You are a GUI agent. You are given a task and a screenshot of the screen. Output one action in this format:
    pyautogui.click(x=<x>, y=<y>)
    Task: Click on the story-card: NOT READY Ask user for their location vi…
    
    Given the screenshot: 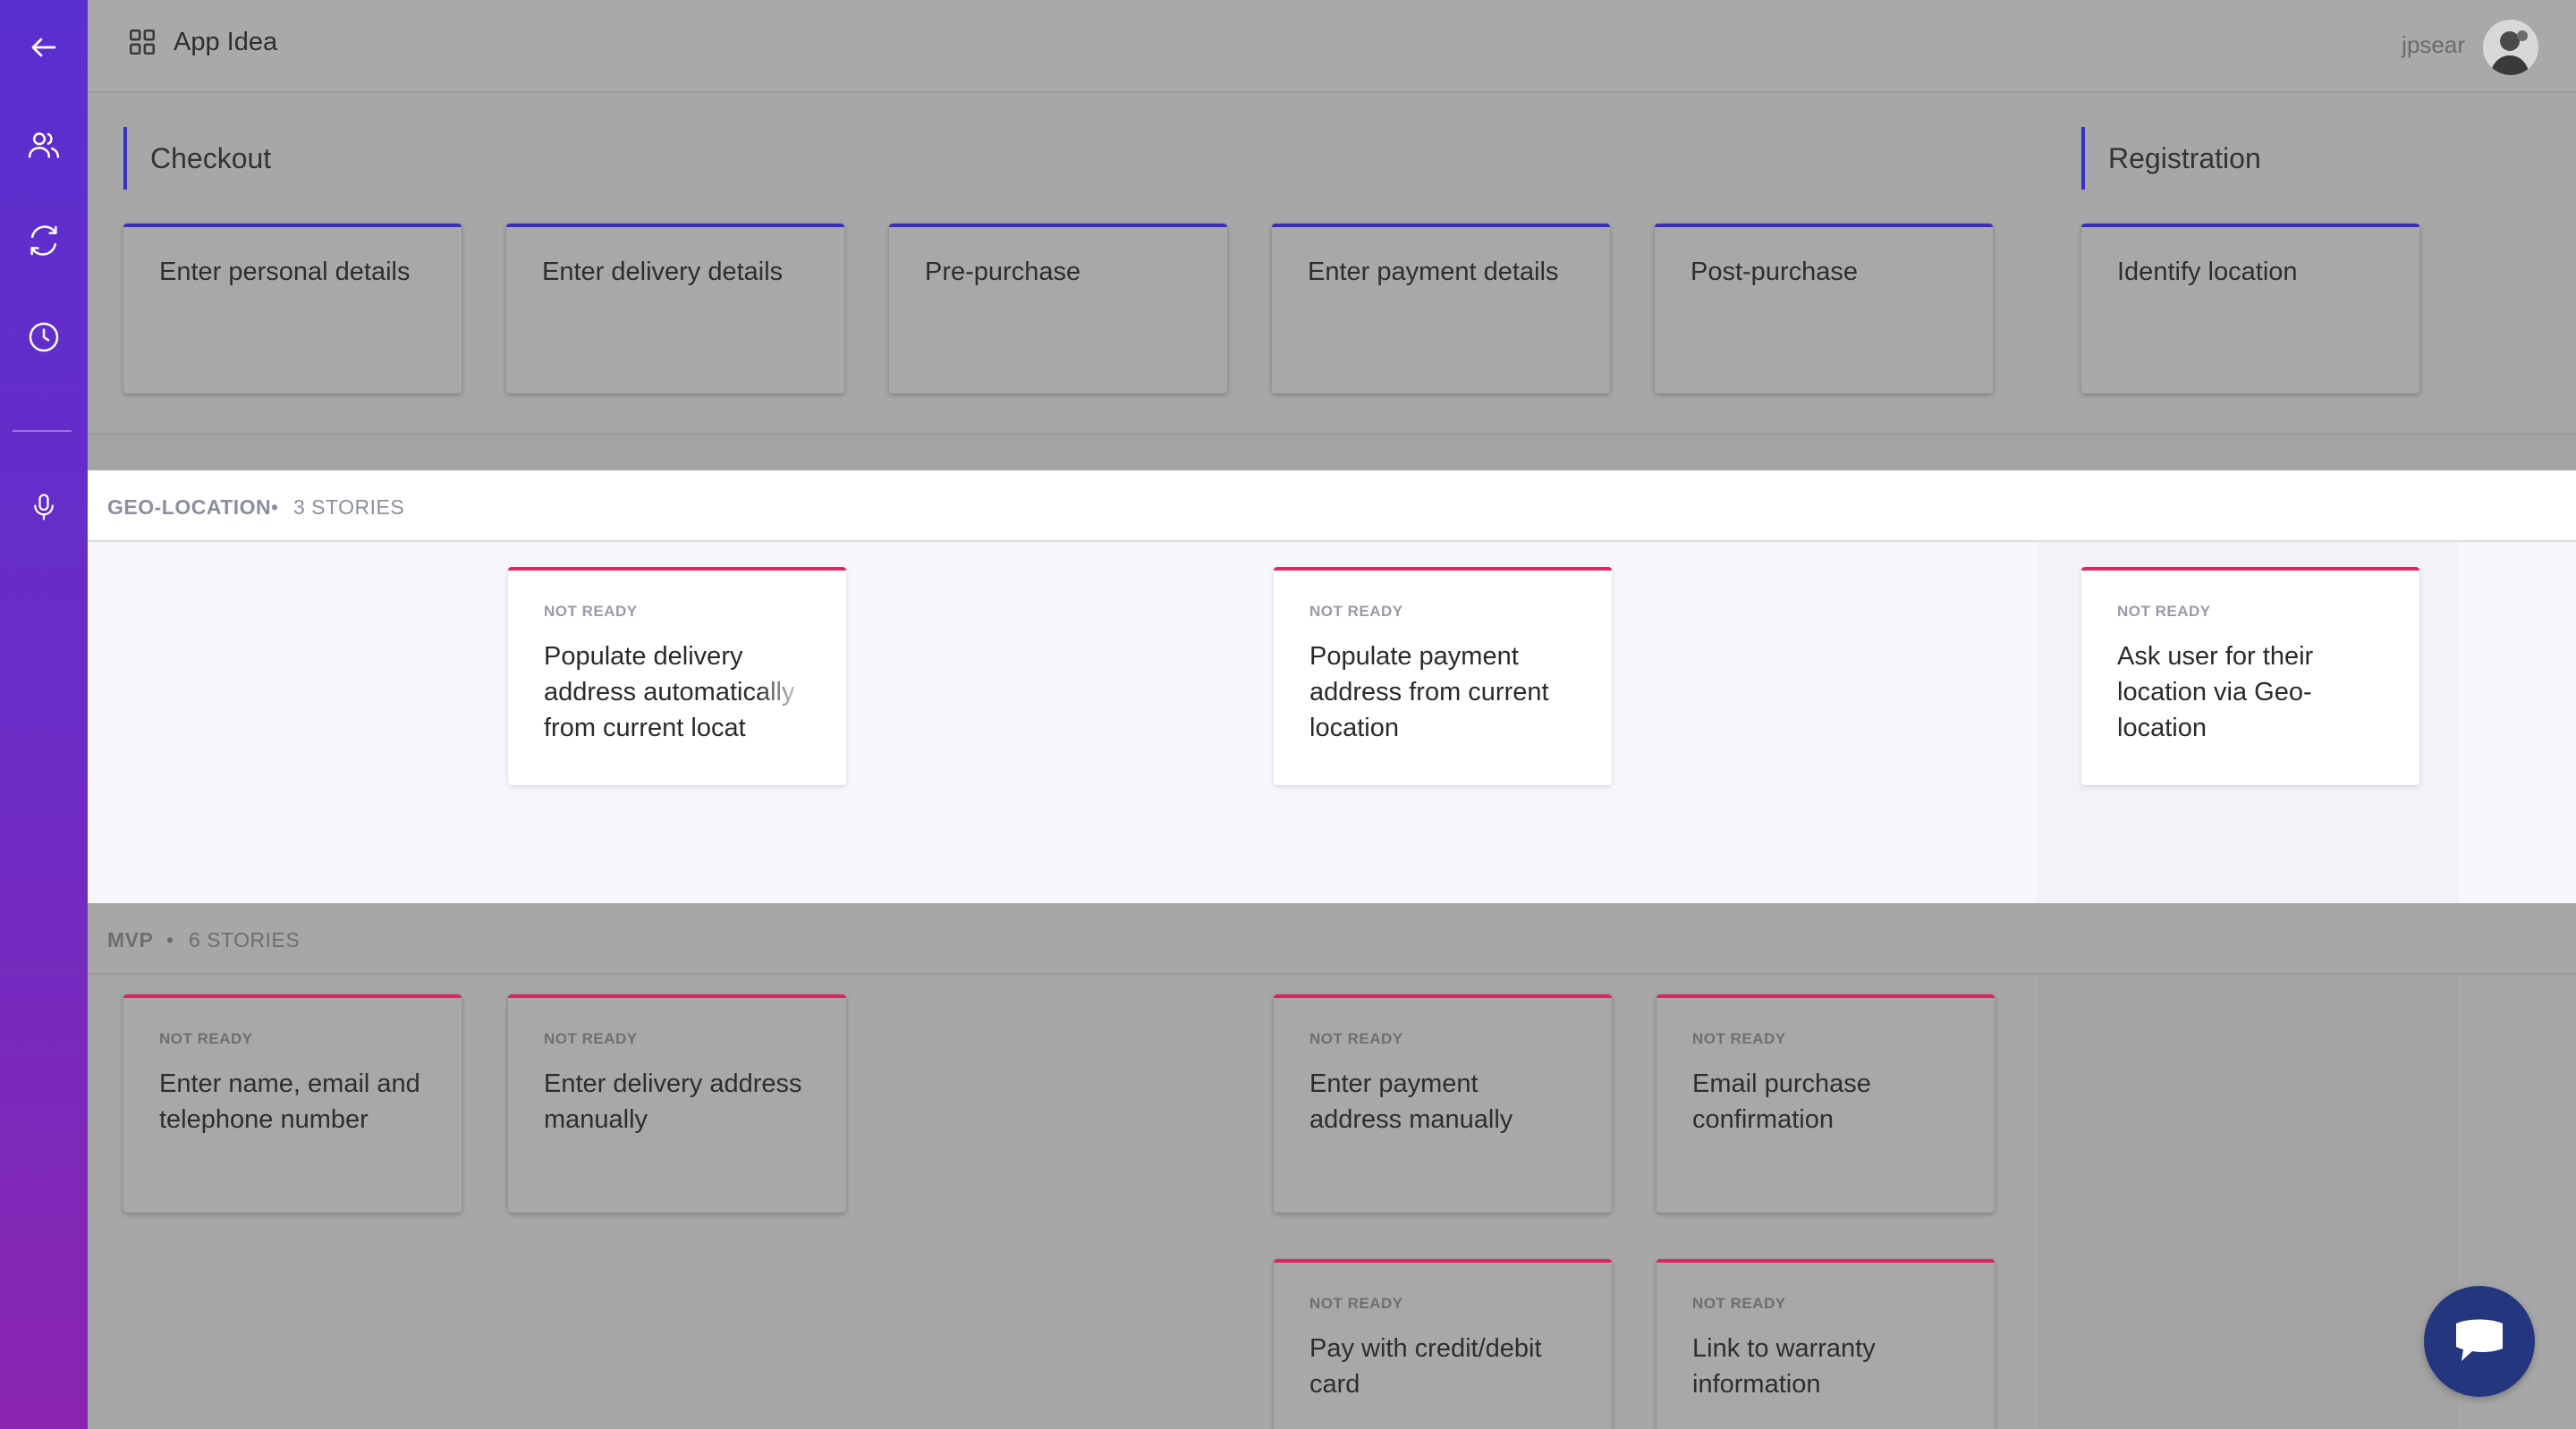 What is the action you would take?
    pyautogui.click(x=2250, y=676)
    